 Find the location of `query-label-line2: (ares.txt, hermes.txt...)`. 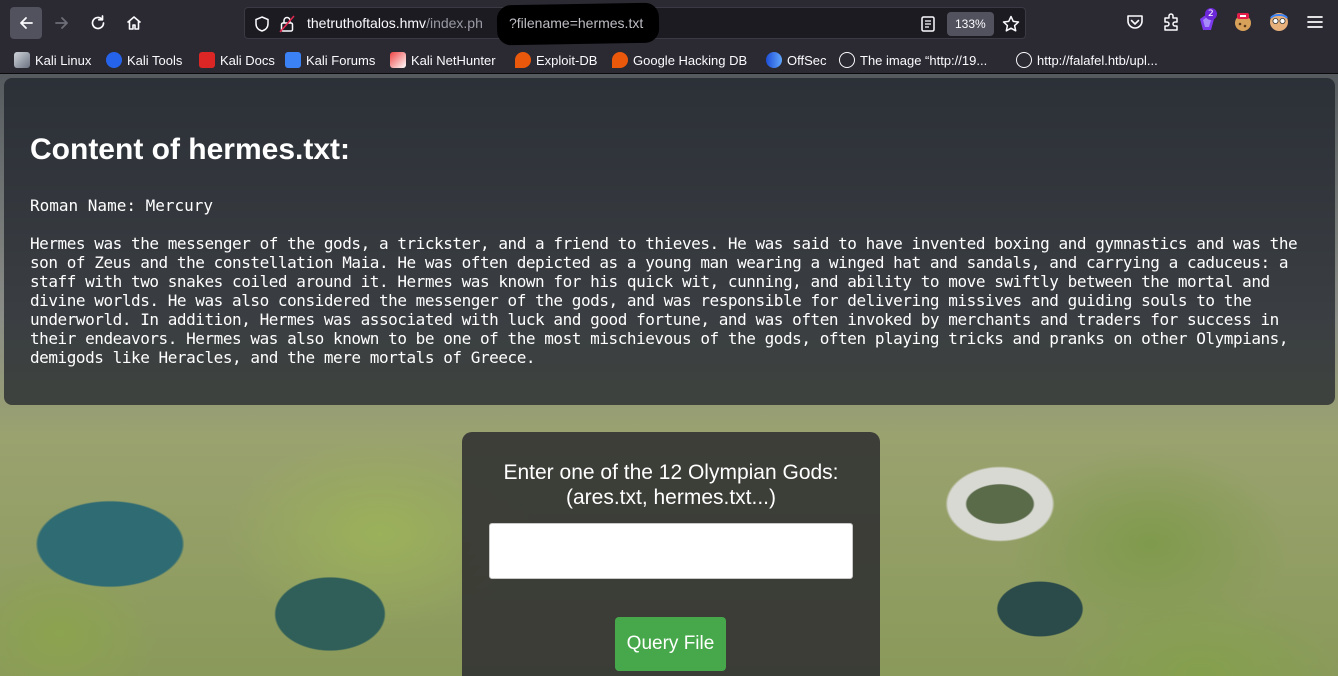

query-label-line2: (ares.txt, hermes.txt...) is located at coordinates (671, 497).